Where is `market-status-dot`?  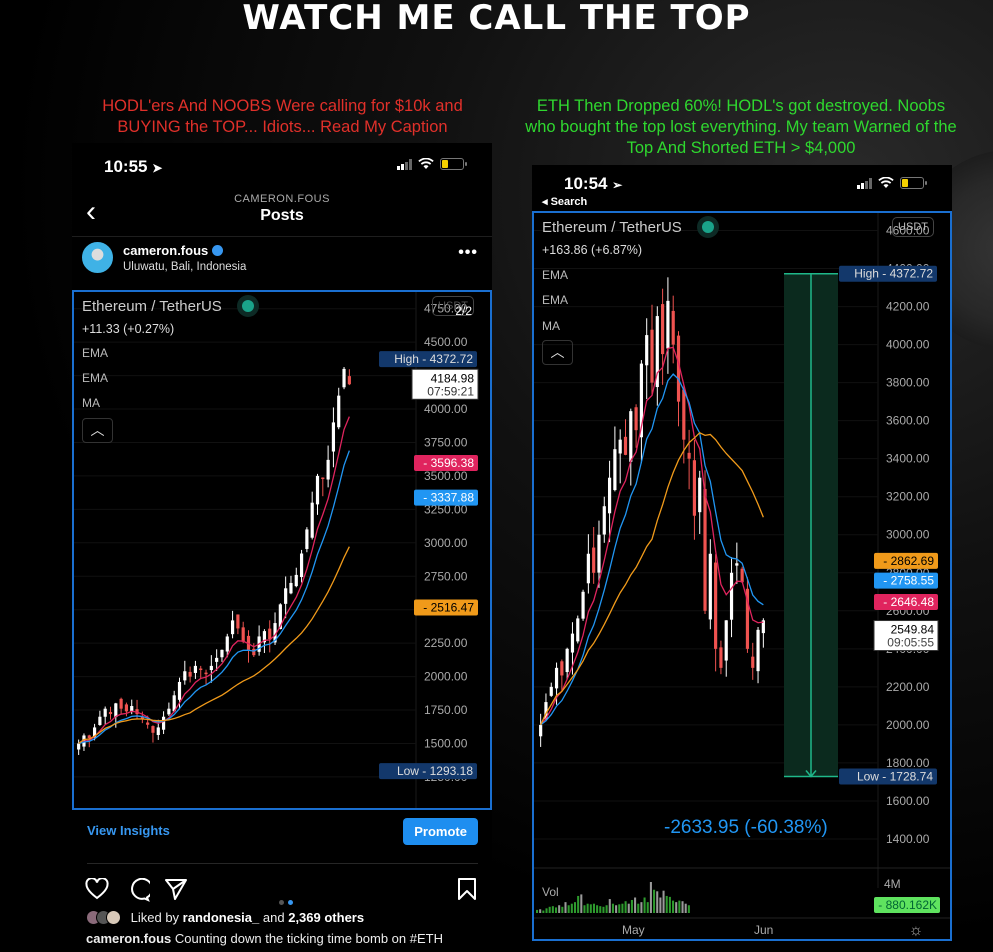 market-status-dot is located at coordinates (707, 227).